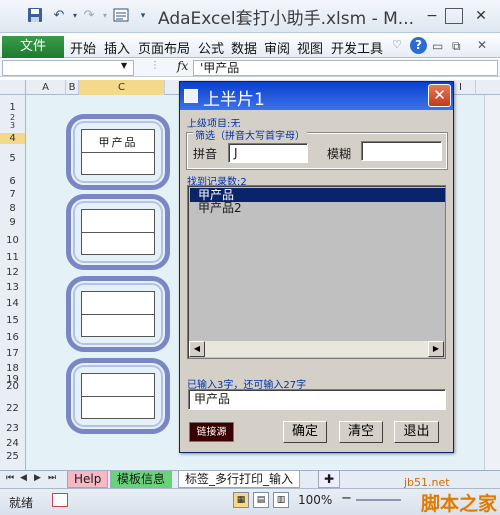 This screenshot has height=515, width=500. What do you see at coordinates (12, 386) in the screenshot?
I see `row-20-header: 20` at bounding box center [12, 386].